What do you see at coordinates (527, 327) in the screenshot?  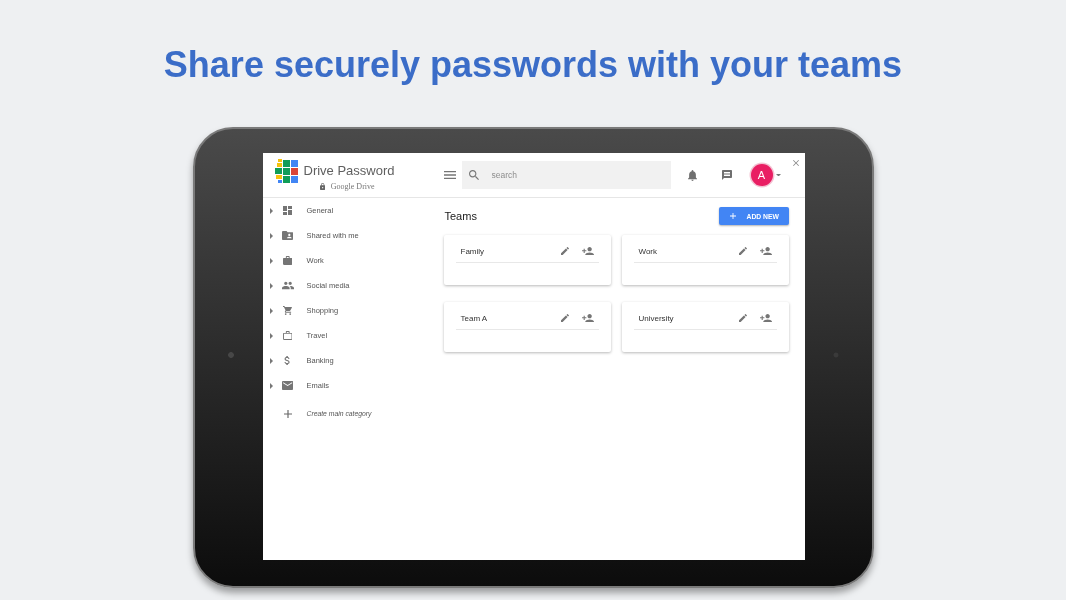 I see `team-card: Team A` at bounding box center [527, 327].